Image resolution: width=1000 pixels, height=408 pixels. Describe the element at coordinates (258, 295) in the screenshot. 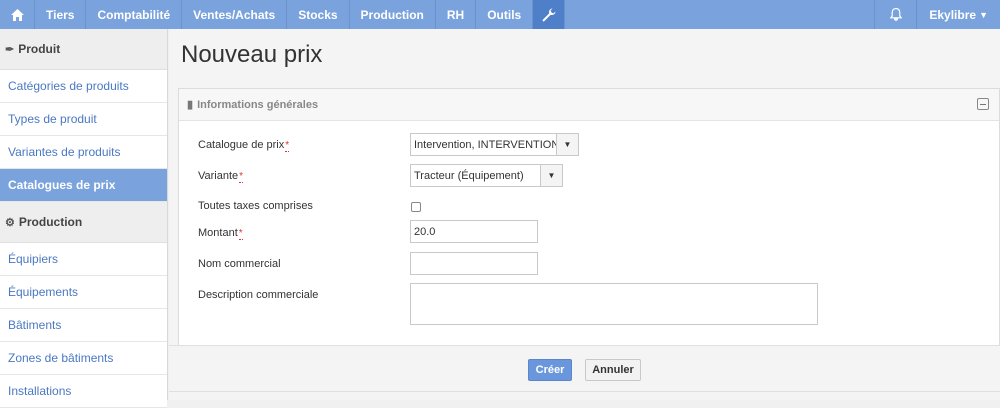

I see `description-label: Description commerciale` at that location.